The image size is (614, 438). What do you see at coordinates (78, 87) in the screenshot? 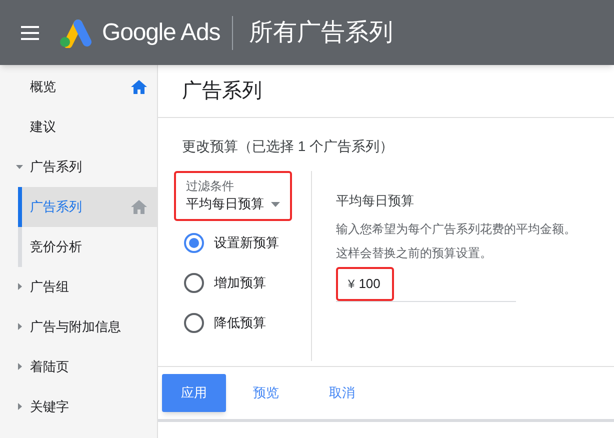
I see `sidebar-item: 概览` at bounding box center [78, 87].